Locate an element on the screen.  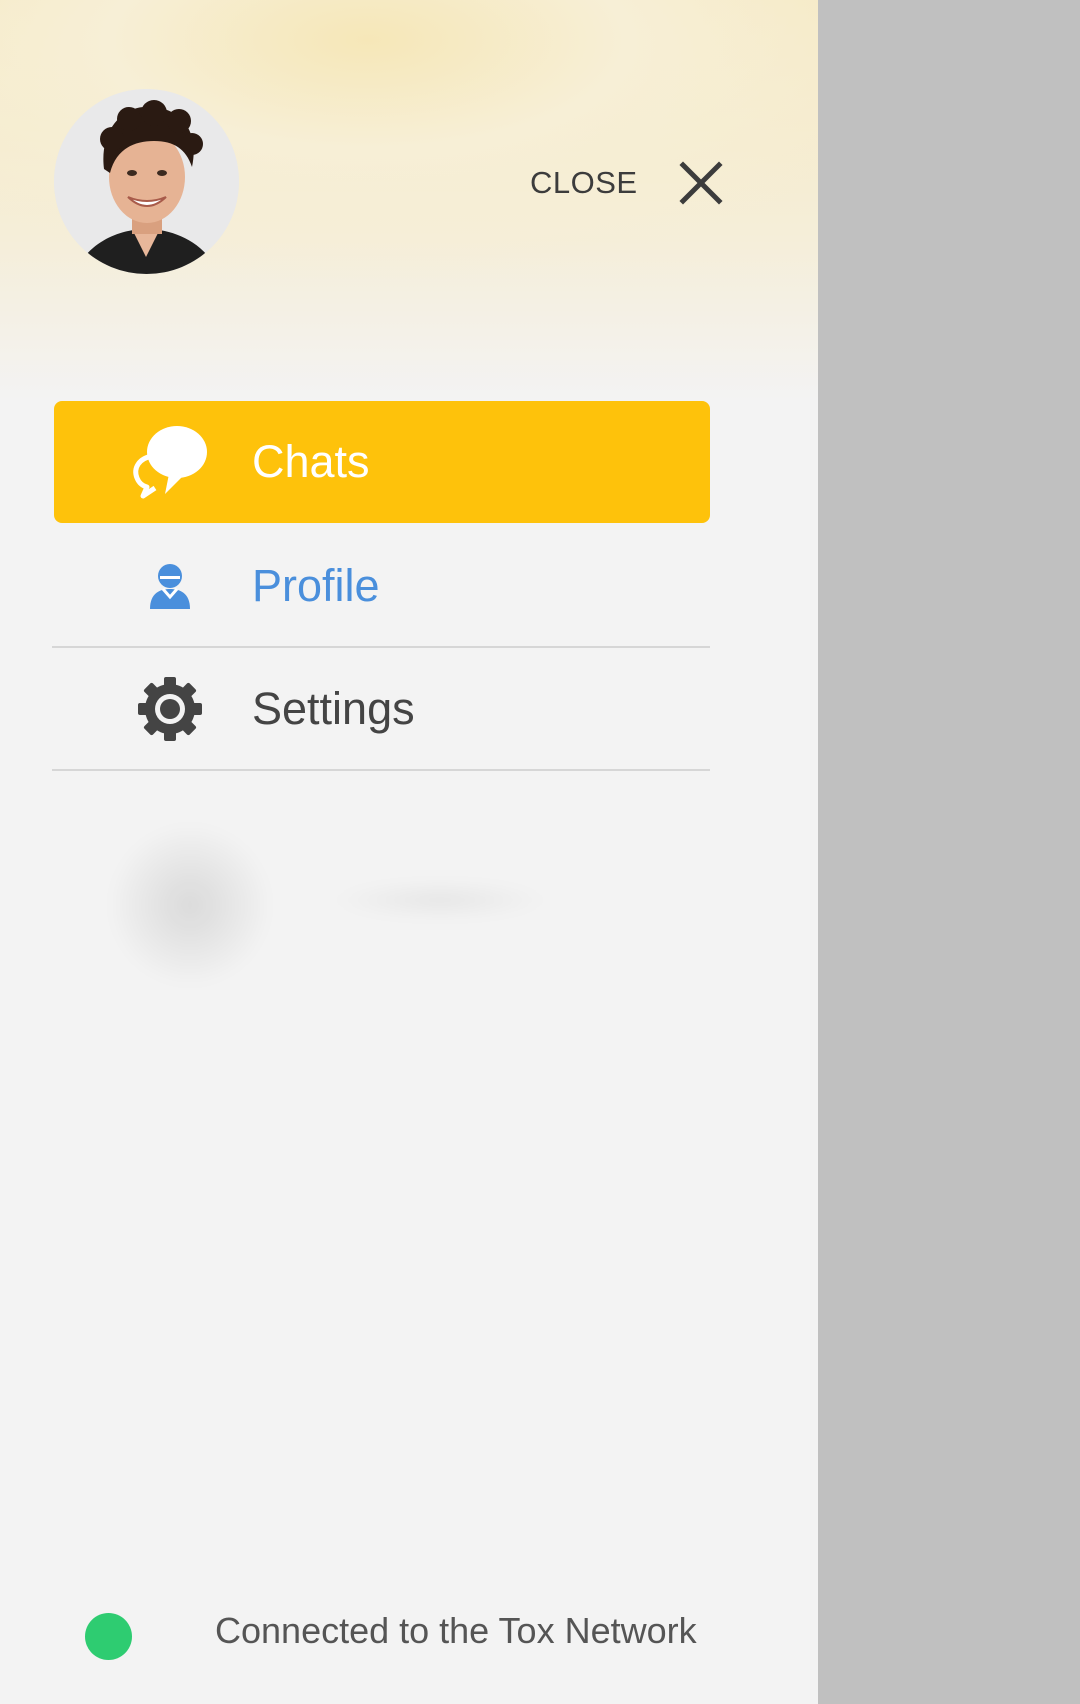
nav-item-profile: Profile is located at coordinates (382, 586).